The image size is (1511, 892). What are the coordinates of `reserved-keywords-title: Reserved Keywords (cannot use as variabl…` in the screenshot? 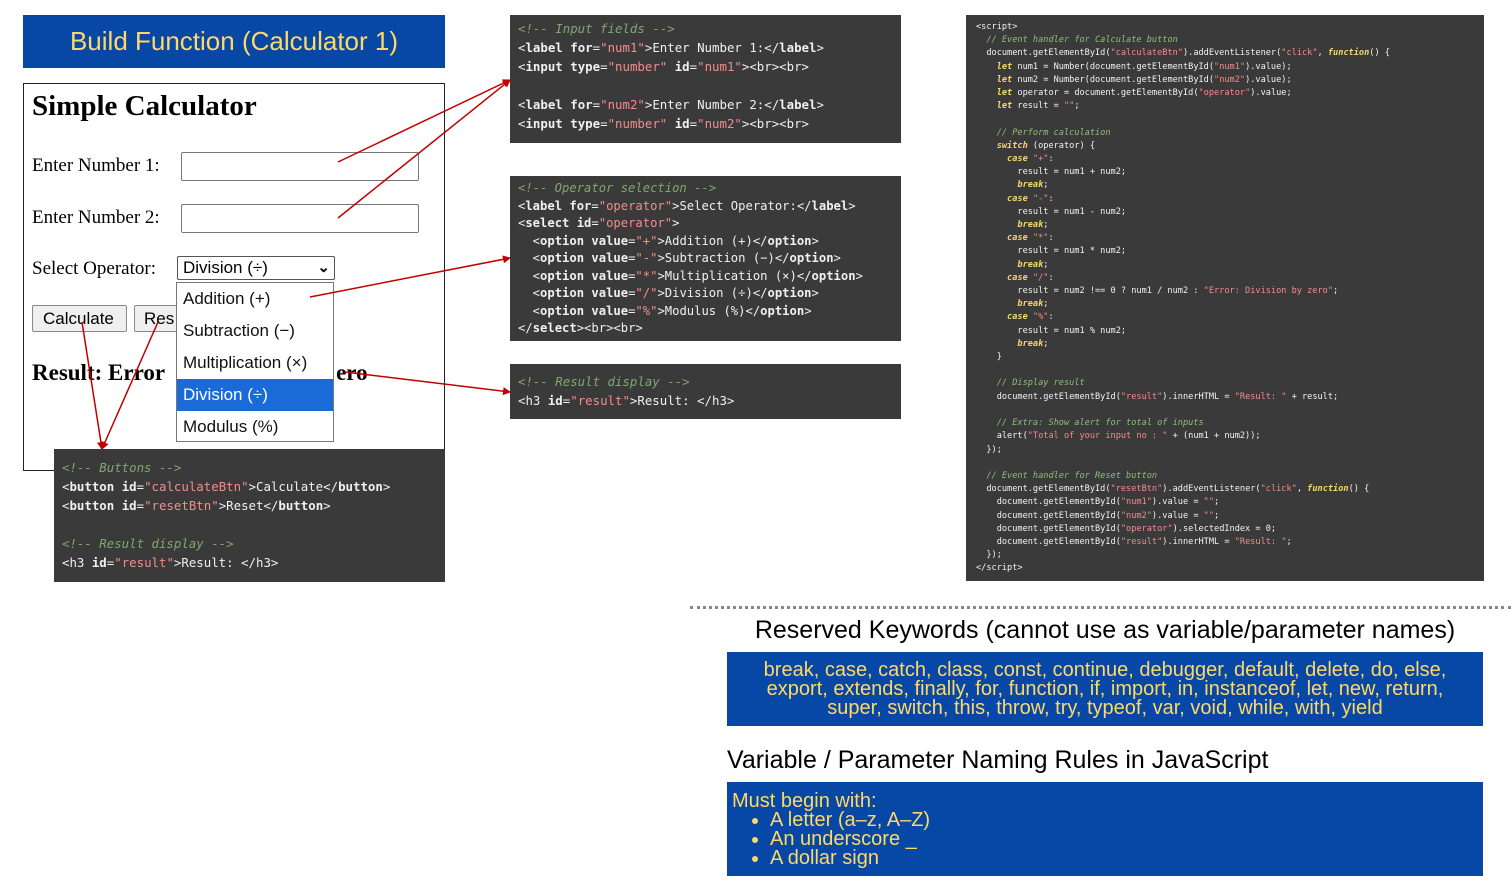 It's located at (1105, 630).